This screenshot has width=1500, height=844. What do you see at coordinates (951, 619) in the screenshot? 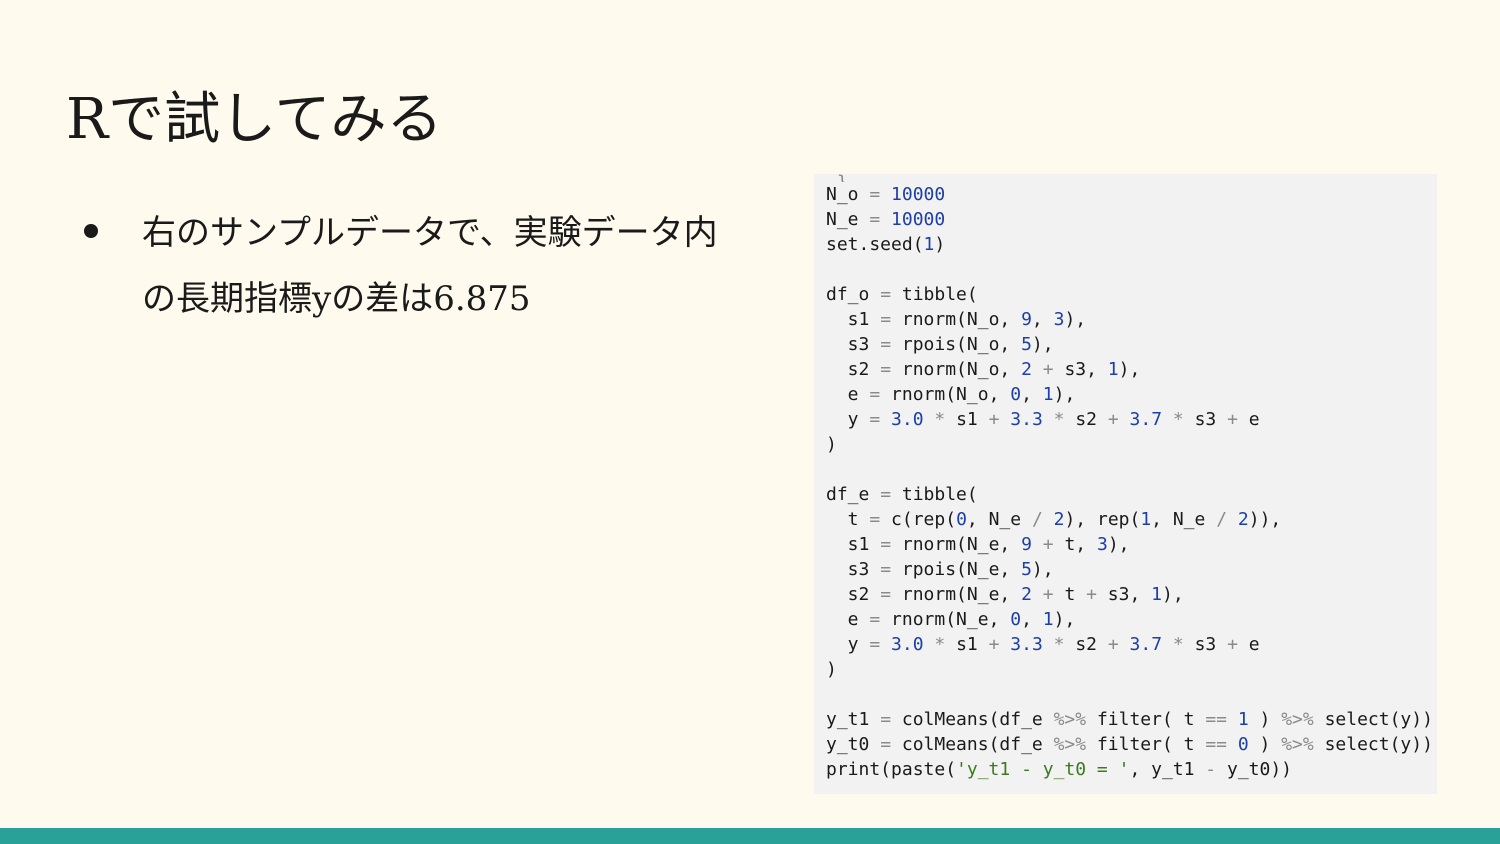
I see `code-line: e = rnorm(N_e, 0, 1),` at bounding box center [951, 619].